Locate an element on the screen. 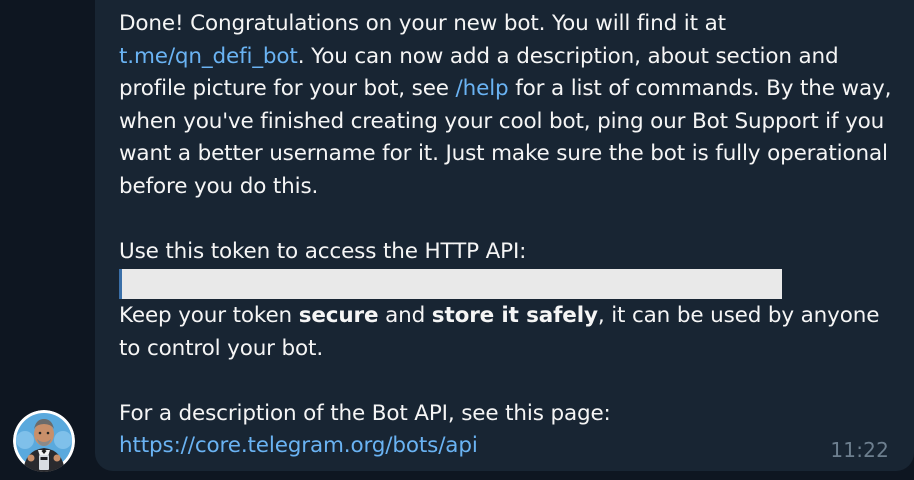 This screenshot has width=914, height=480. keep-text-2: and is located at coordinates (405, 315).